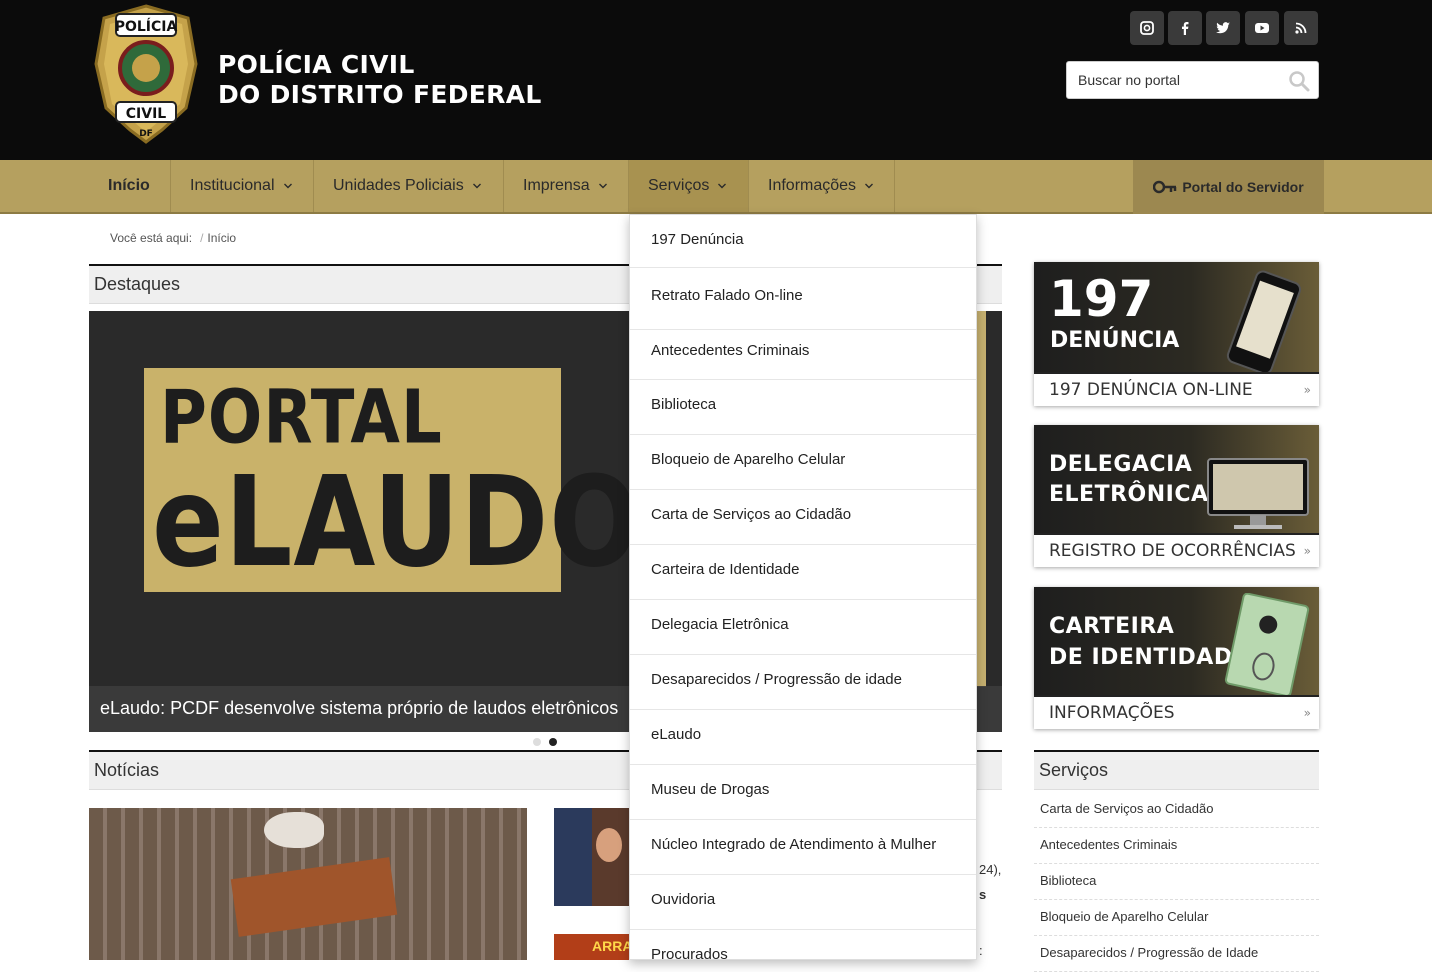  Describe the element at coordinates (314, 897) in the screenshot. I see `news-image-plank` at that location.